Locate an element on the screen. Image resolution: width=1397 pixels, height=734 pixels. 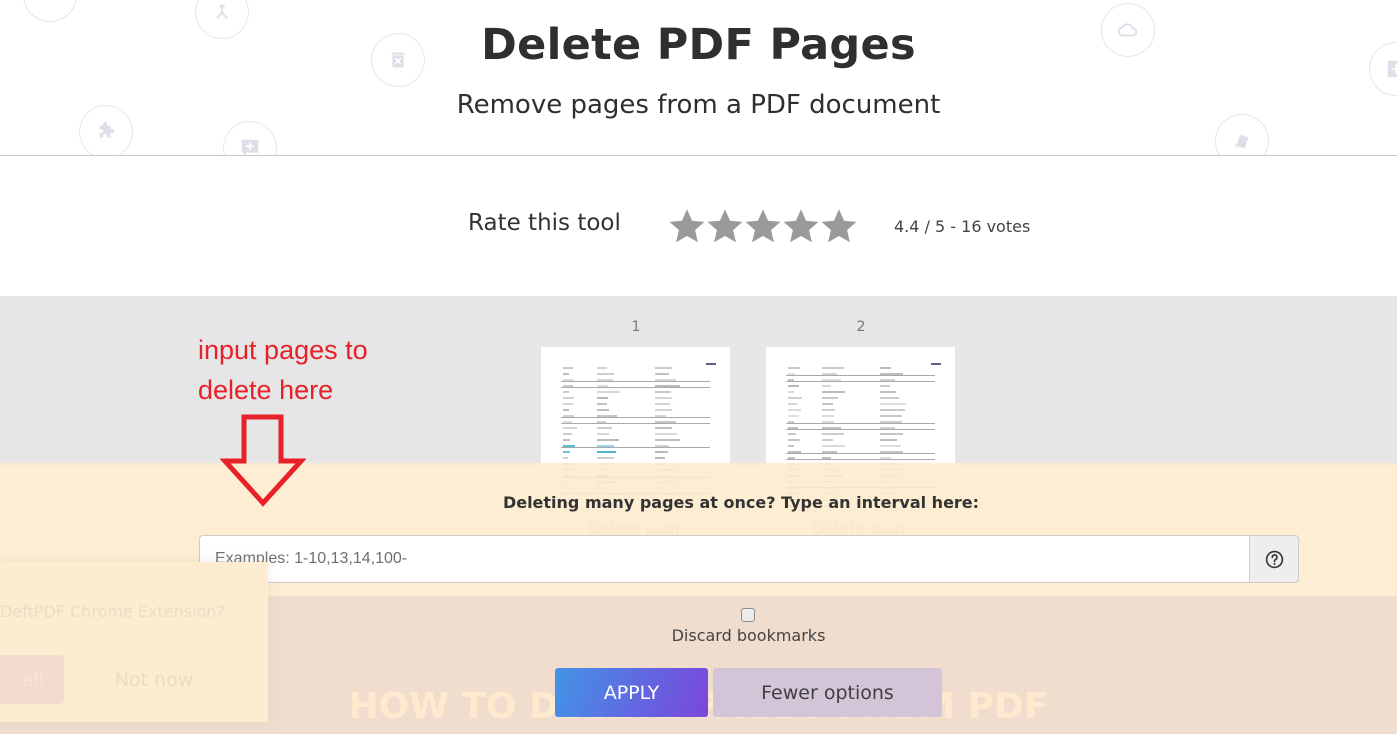
help-button is located at coordinates (1274, 559).